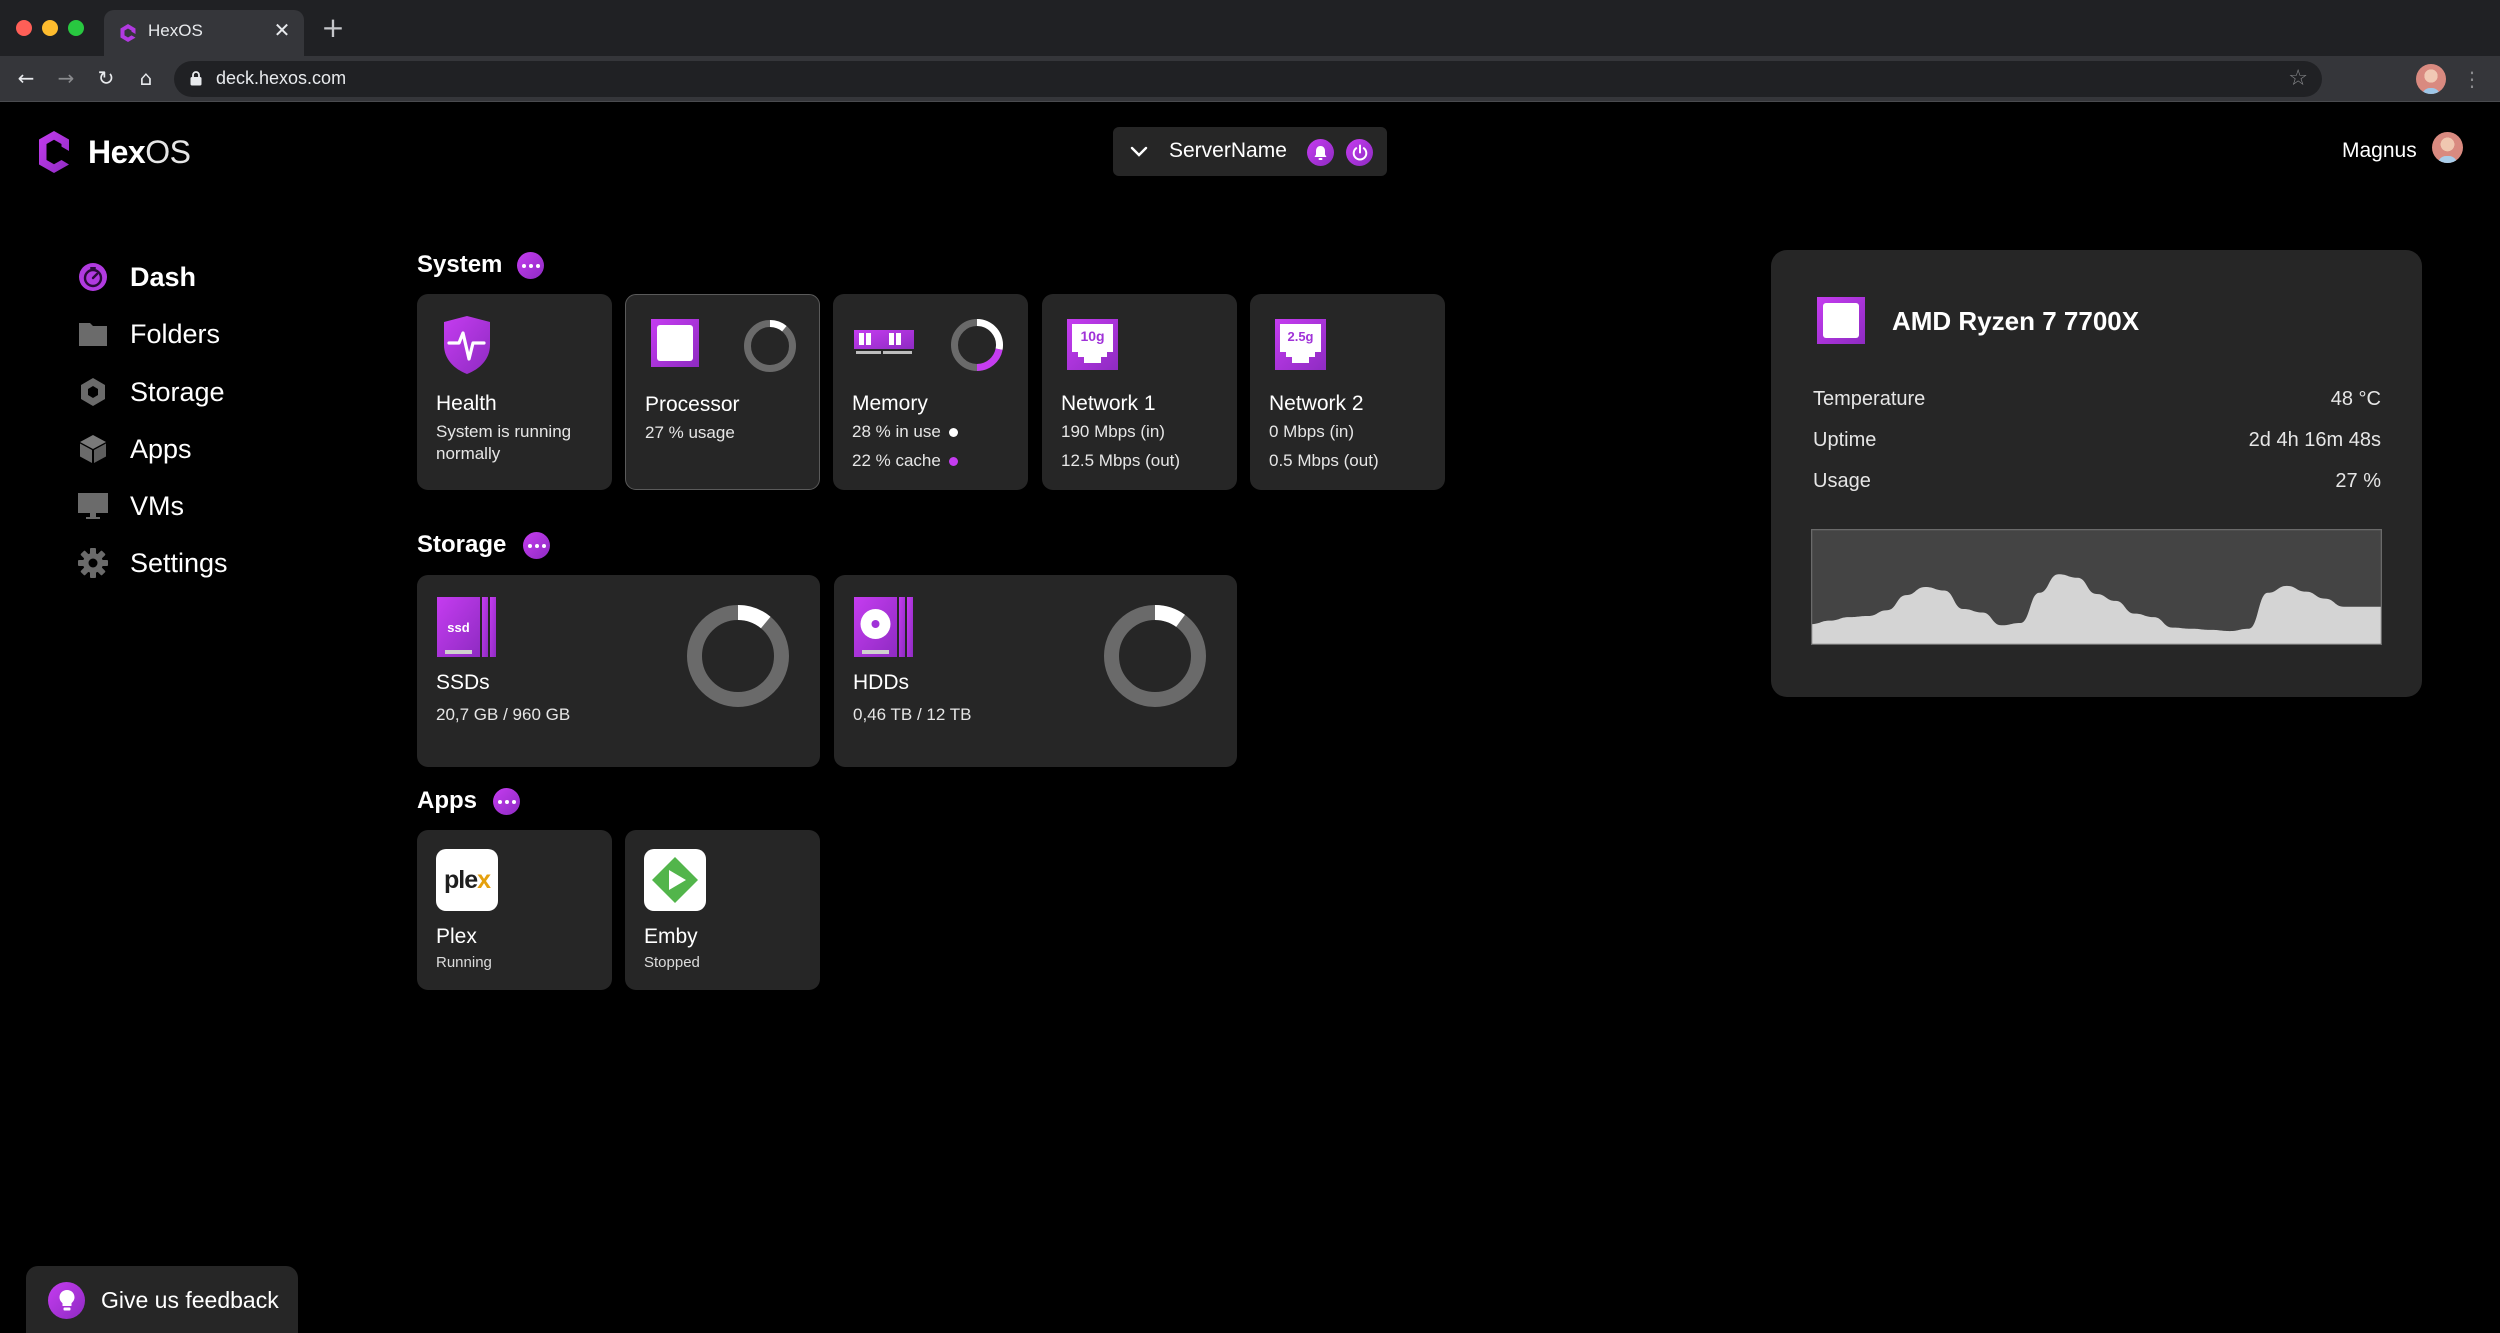  Describe the element at coordinates (66, 78) in the screenshot. I see `arrow-right-icon: →` at that location.